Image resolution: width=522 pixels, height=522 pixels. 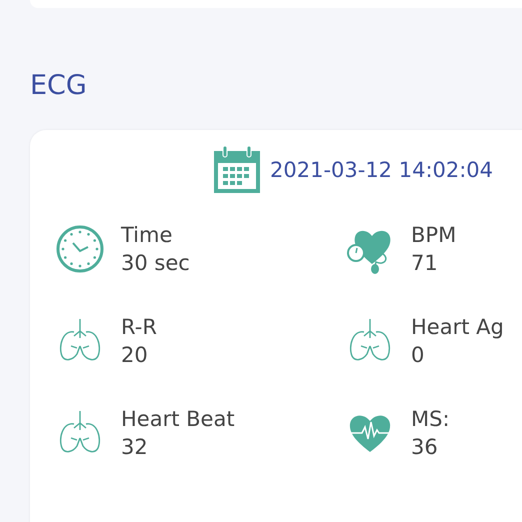 I want to click on metric-label: Time, so click(x=147, y=236).